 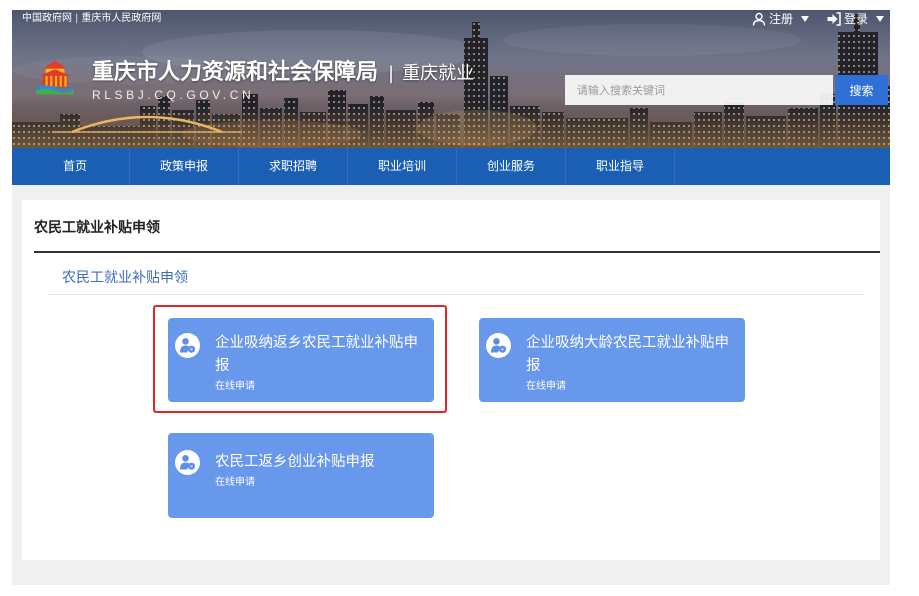 I want to click on top-links: 中国政府网 | 重庆市人民政府网, so click(x=91, y=19).